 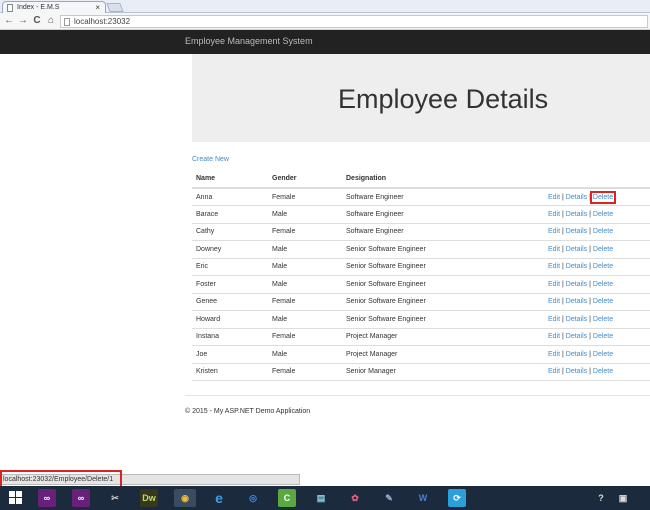 I want to click on notepad-icon: ▤, so click(x=321, y=498).